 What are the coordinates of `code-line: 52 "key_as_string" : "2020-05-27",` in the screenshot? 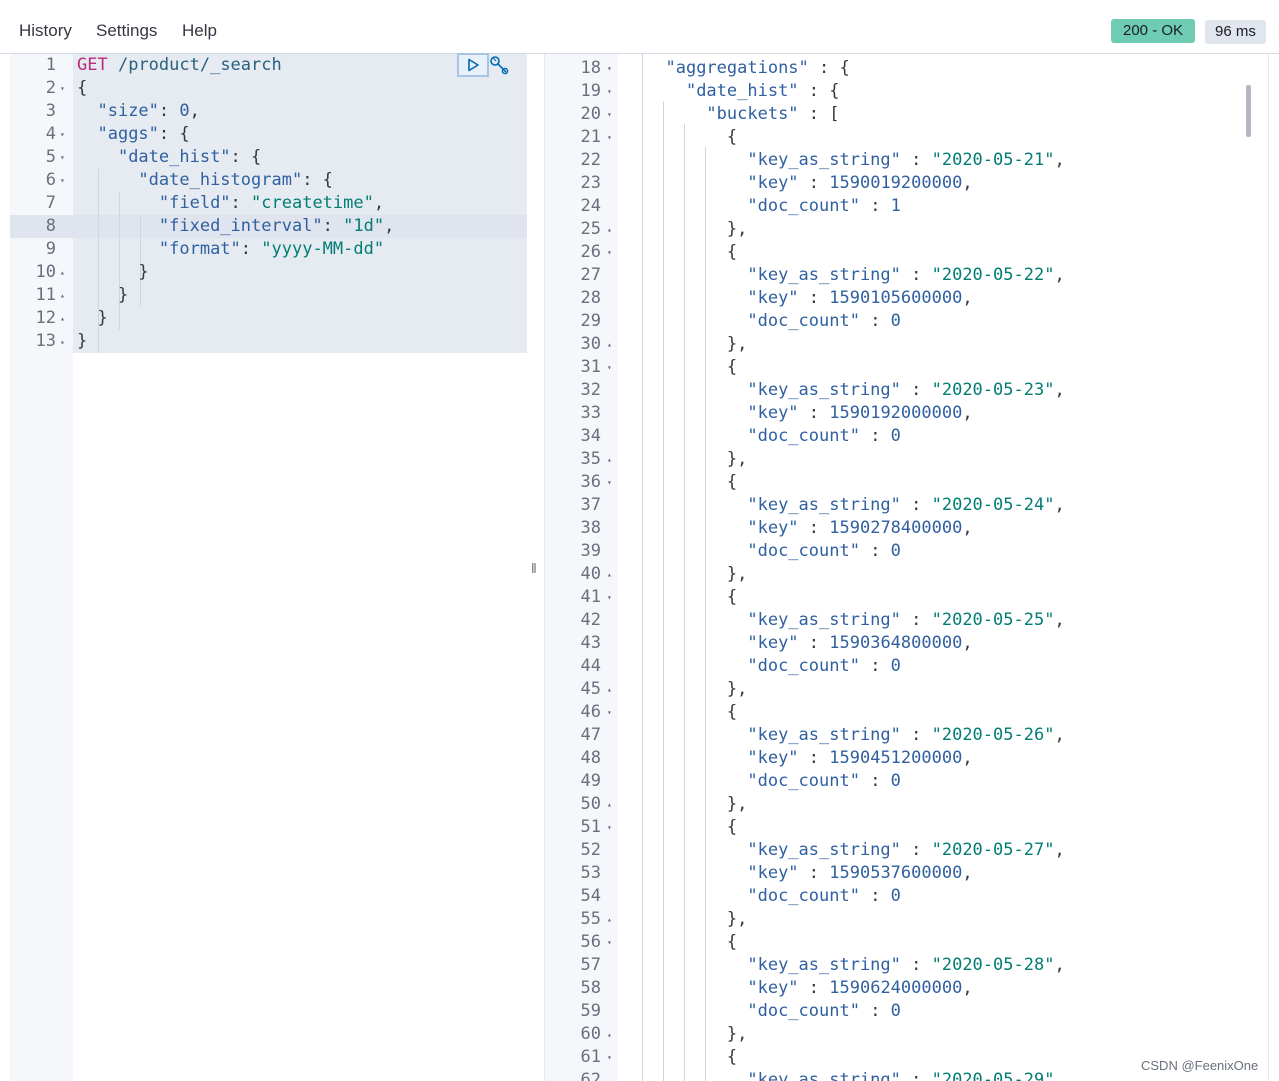 It's located at (901, 850).